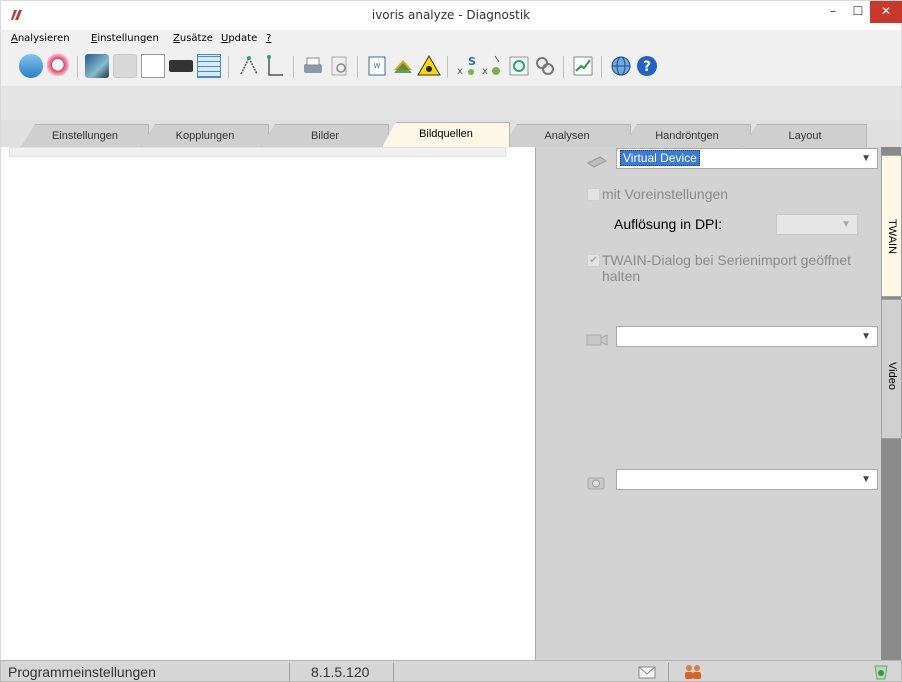  I want to click on users-icon, so click(693, 671).